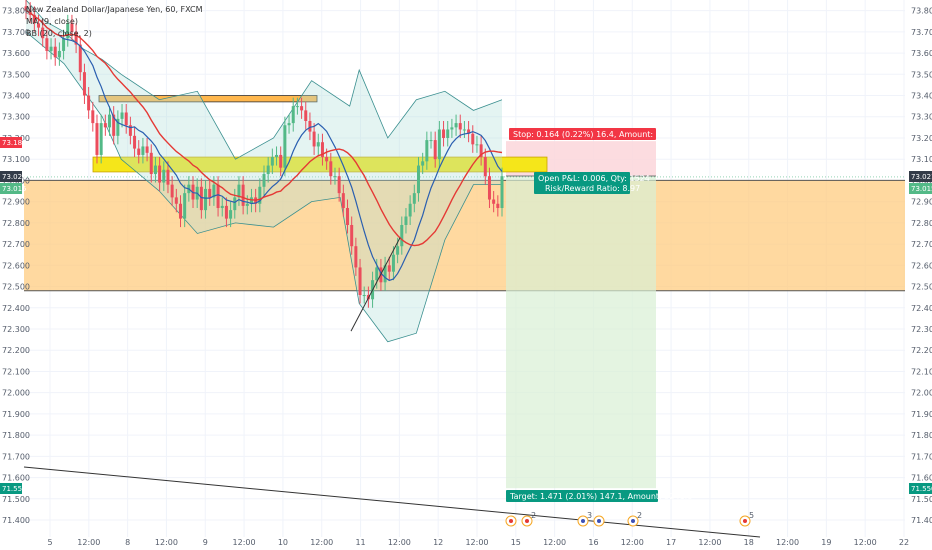  What do you see at coordinates (921, 53) in the screenshot?
I see `y-tick-label-right: 73.600` at bounding box center [921, 53].